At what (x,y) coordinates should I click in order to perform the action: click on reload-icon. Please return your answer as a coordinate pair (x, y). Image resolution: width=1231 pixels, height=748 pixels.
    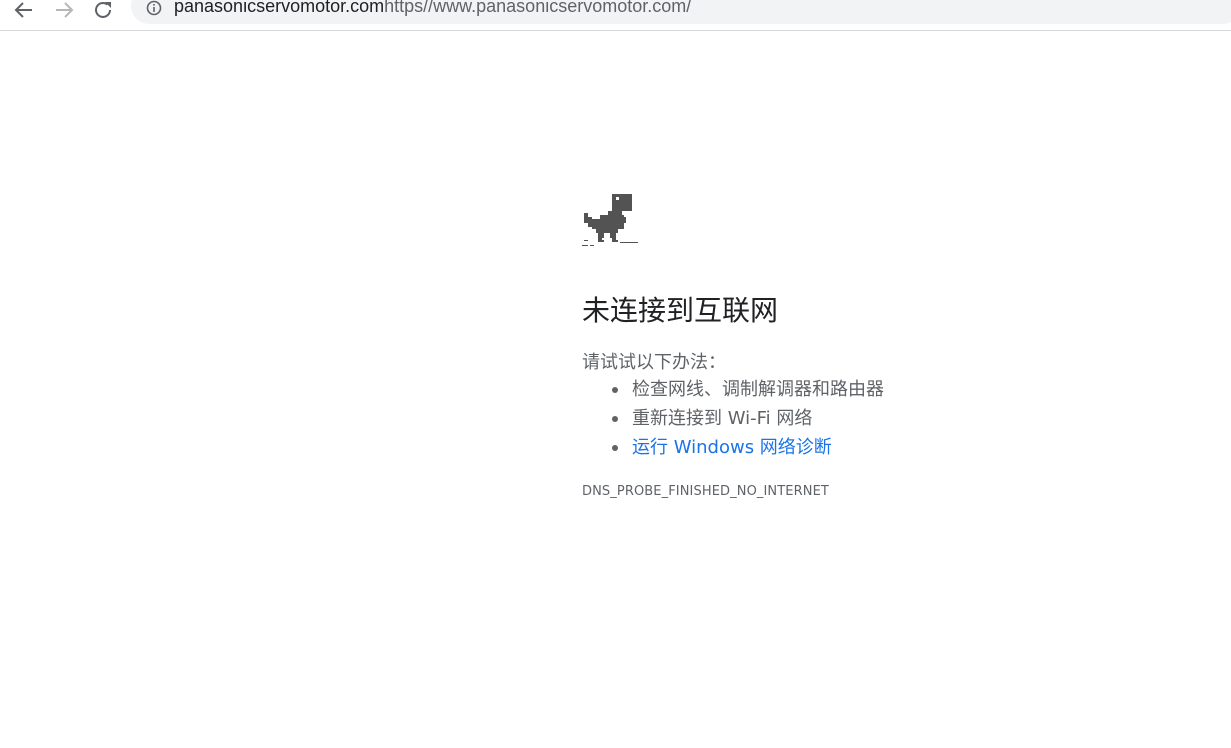
    Looking at the image, I should click on (103, 9).